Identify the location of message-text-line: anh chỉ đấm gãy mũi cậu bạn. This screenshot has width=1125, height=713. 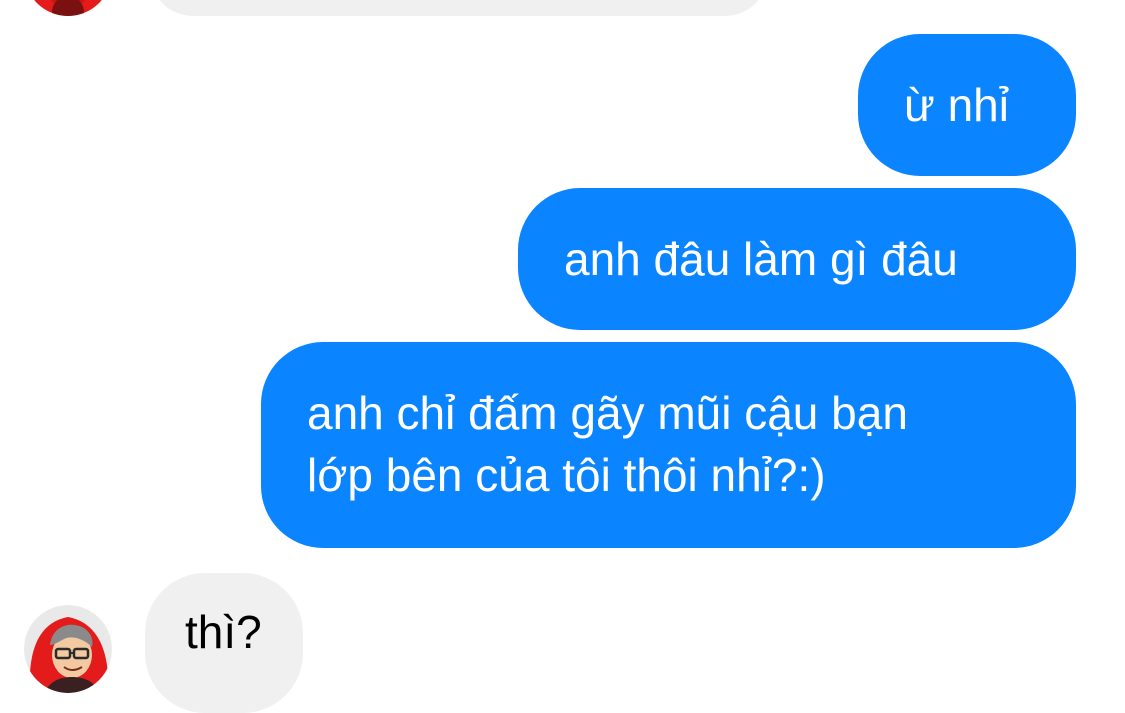
(607, 413).